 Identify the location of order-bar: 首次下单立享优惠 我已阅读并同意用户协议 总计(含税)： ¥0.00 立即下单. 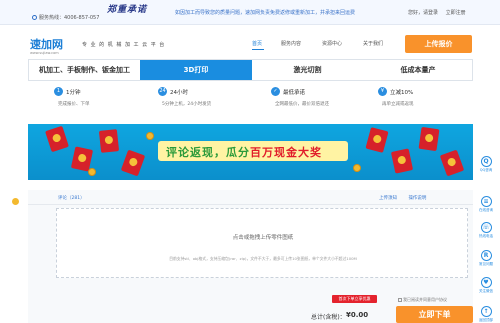
(250, 309).